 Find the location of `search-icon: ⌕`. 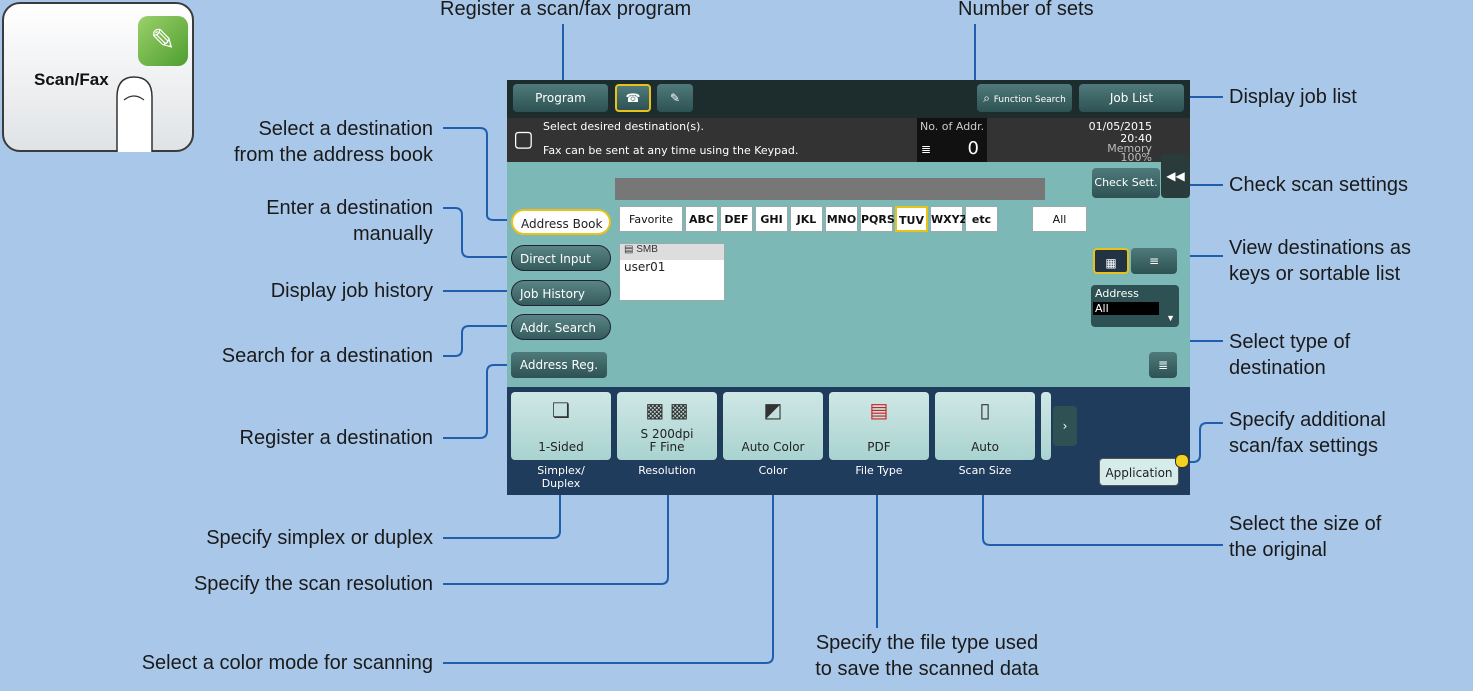

search-icon: ⌕ is located at coordinates (986, 98).